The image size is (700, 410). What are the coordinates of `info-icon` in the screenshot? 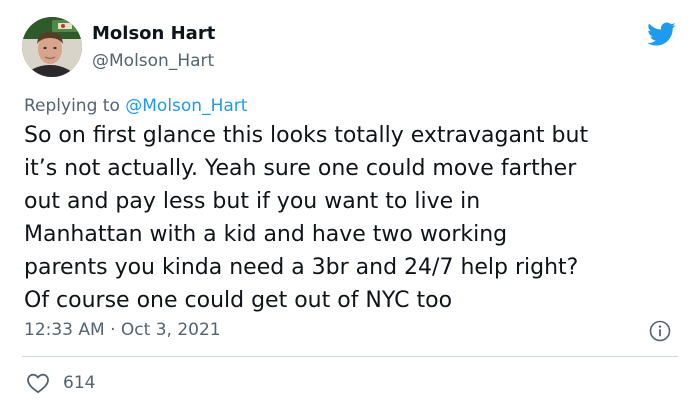 It's located at (660, 331).